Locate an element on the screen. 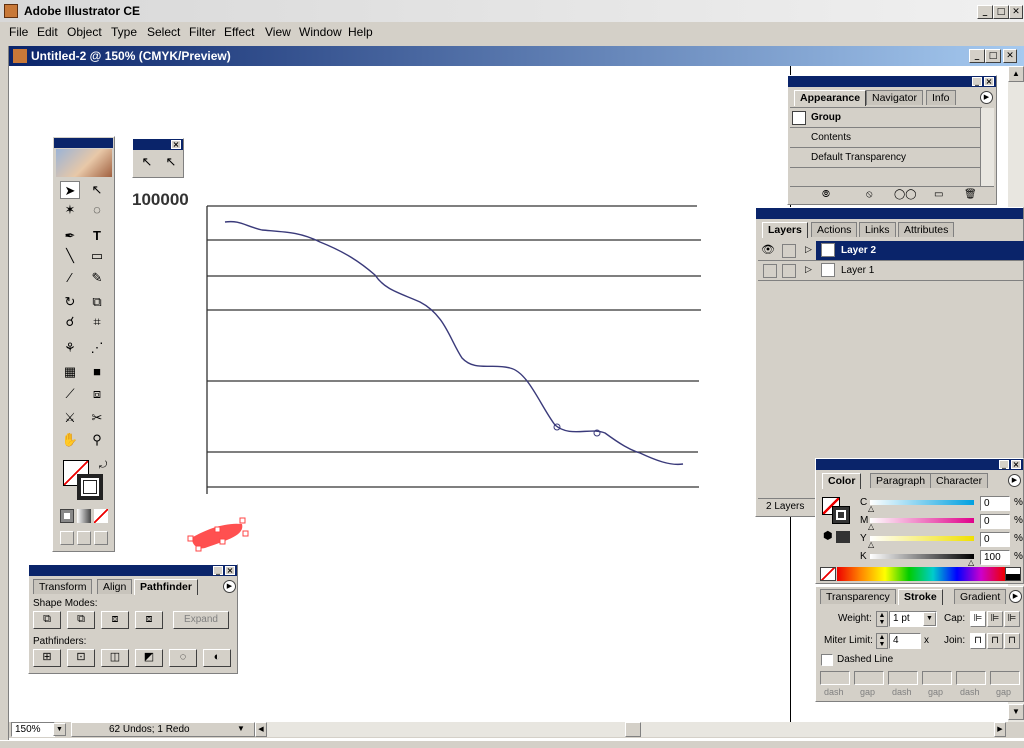 This screenshot has width=1024, height=748. toolbox-title-bar is located at coordinates (83, 143).